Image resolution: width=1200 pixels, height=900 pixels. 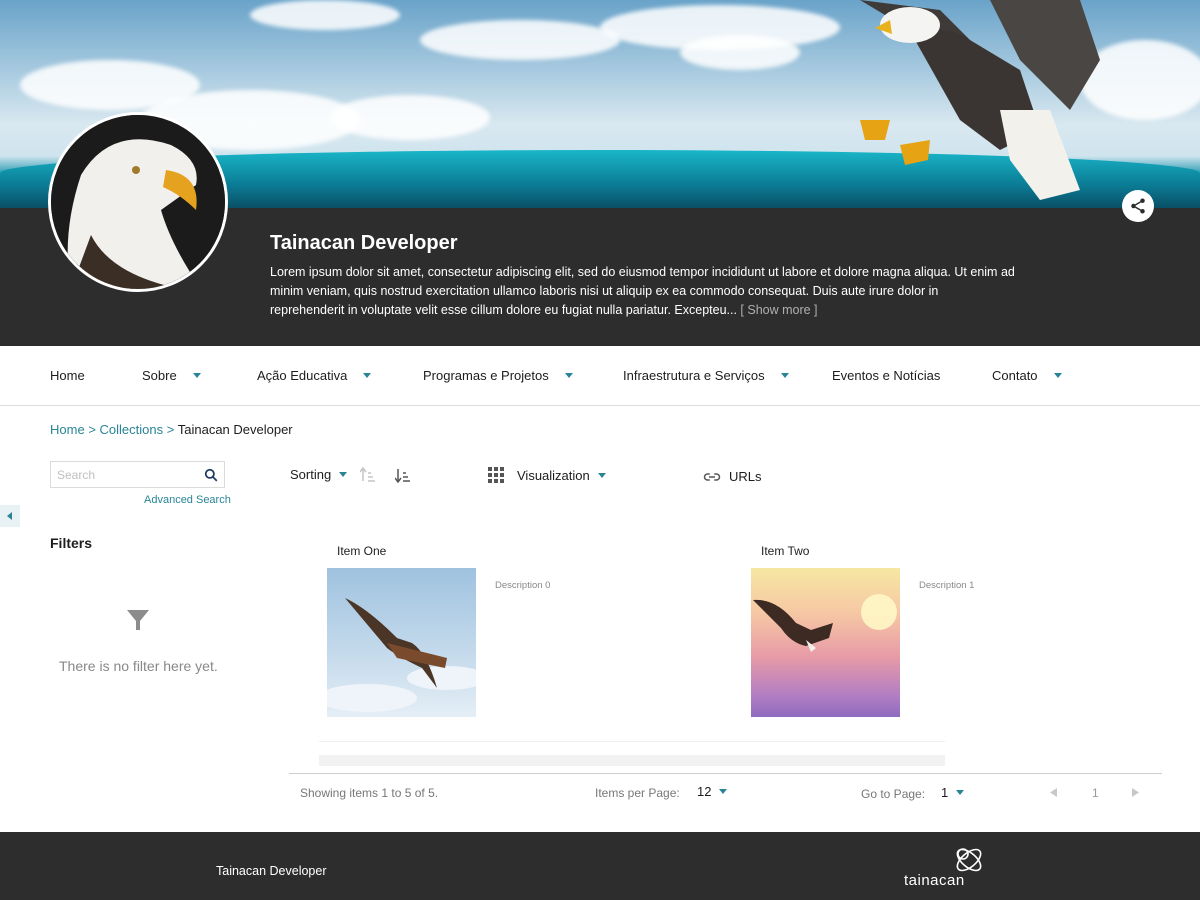 I want to click on nav-label: Eventos e Notícias, so click(x=886, y=375).